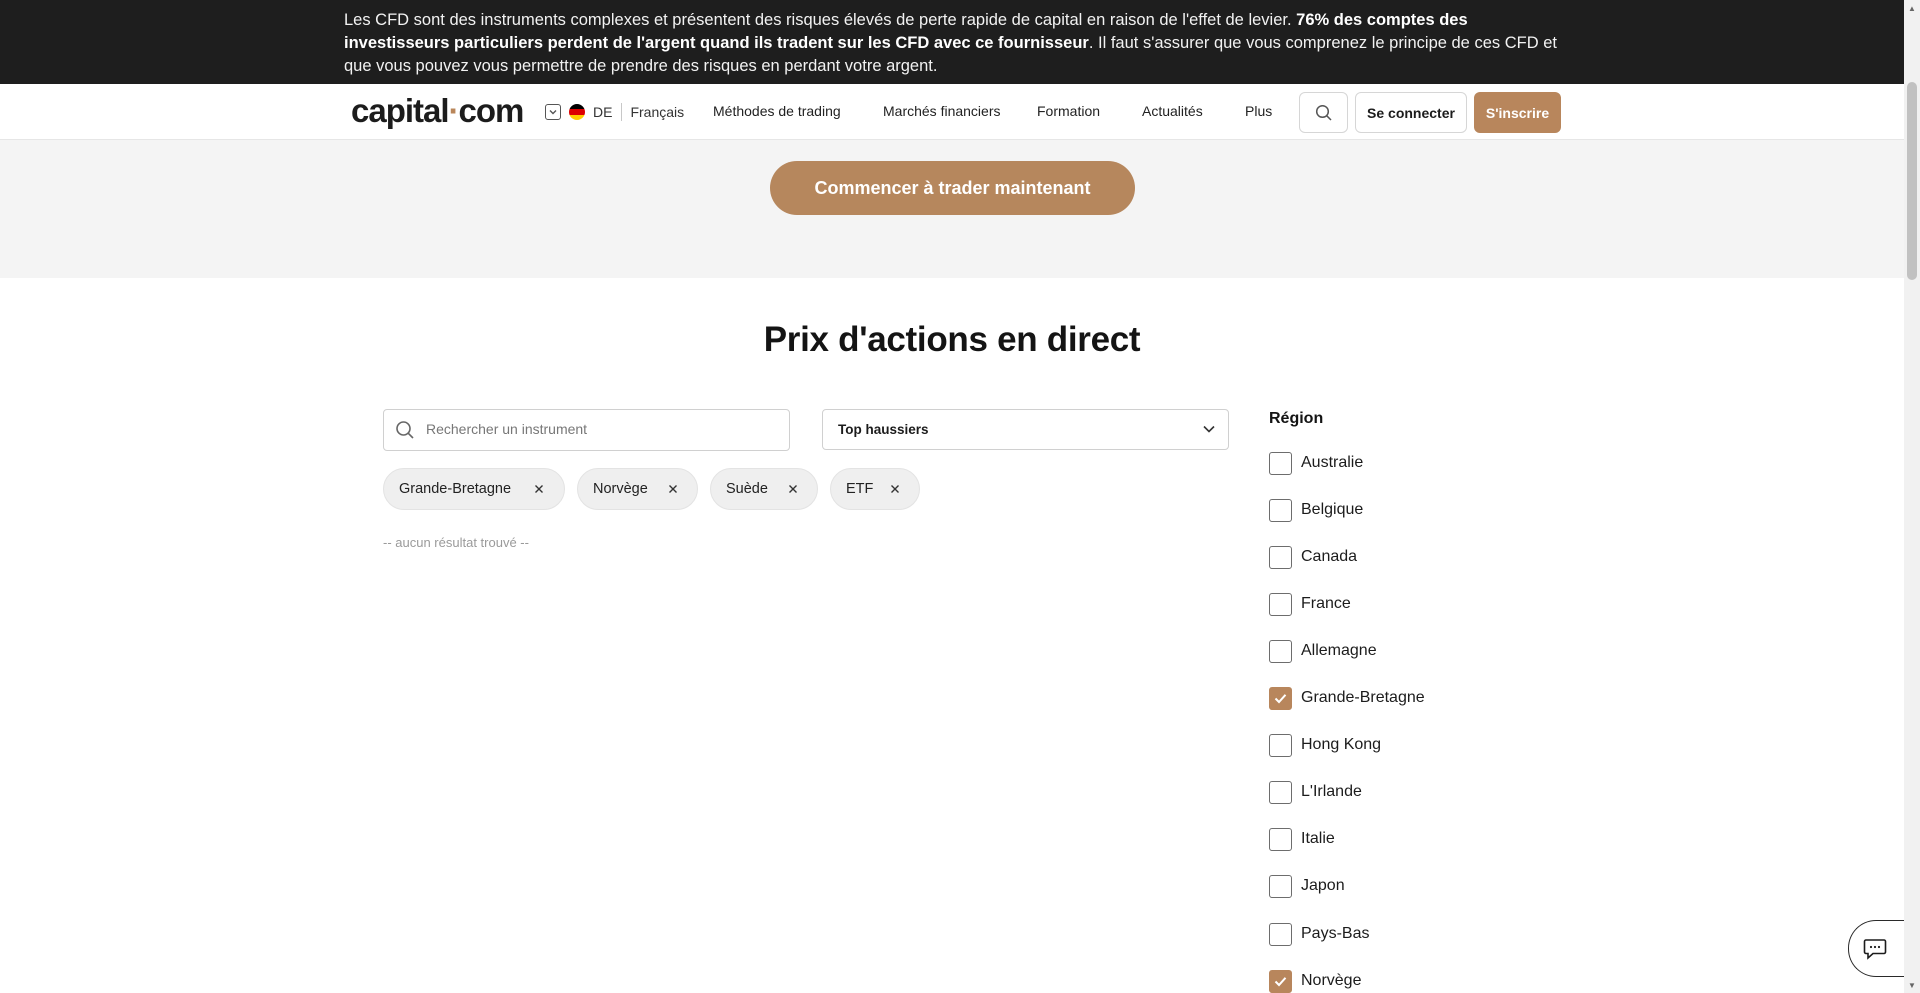 Image resolution: width=1920 pixels, height=993 pixels. What do you see at coordinates (400, 110) in the screenshot?
I see `logo-part1: capital` at bounding box center [400, 110].